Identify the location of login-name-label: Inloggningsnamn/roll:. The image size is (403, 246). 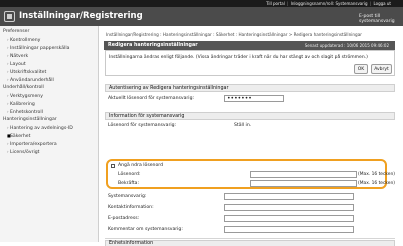
(312, 3).